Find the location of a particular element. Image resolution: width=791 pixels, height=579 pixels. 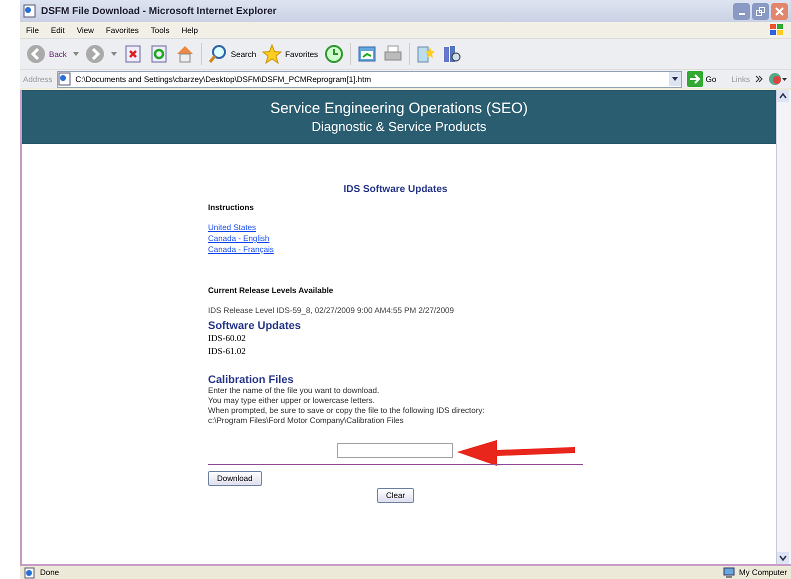

computer-icon is located at coordinates (728, 572).